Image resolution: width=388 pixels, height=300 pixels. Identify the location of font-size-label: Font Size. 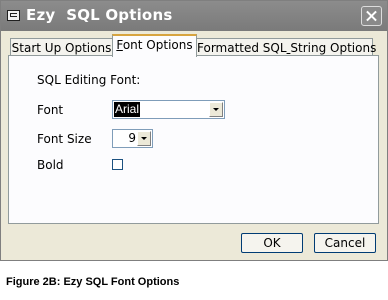
(64, 139).